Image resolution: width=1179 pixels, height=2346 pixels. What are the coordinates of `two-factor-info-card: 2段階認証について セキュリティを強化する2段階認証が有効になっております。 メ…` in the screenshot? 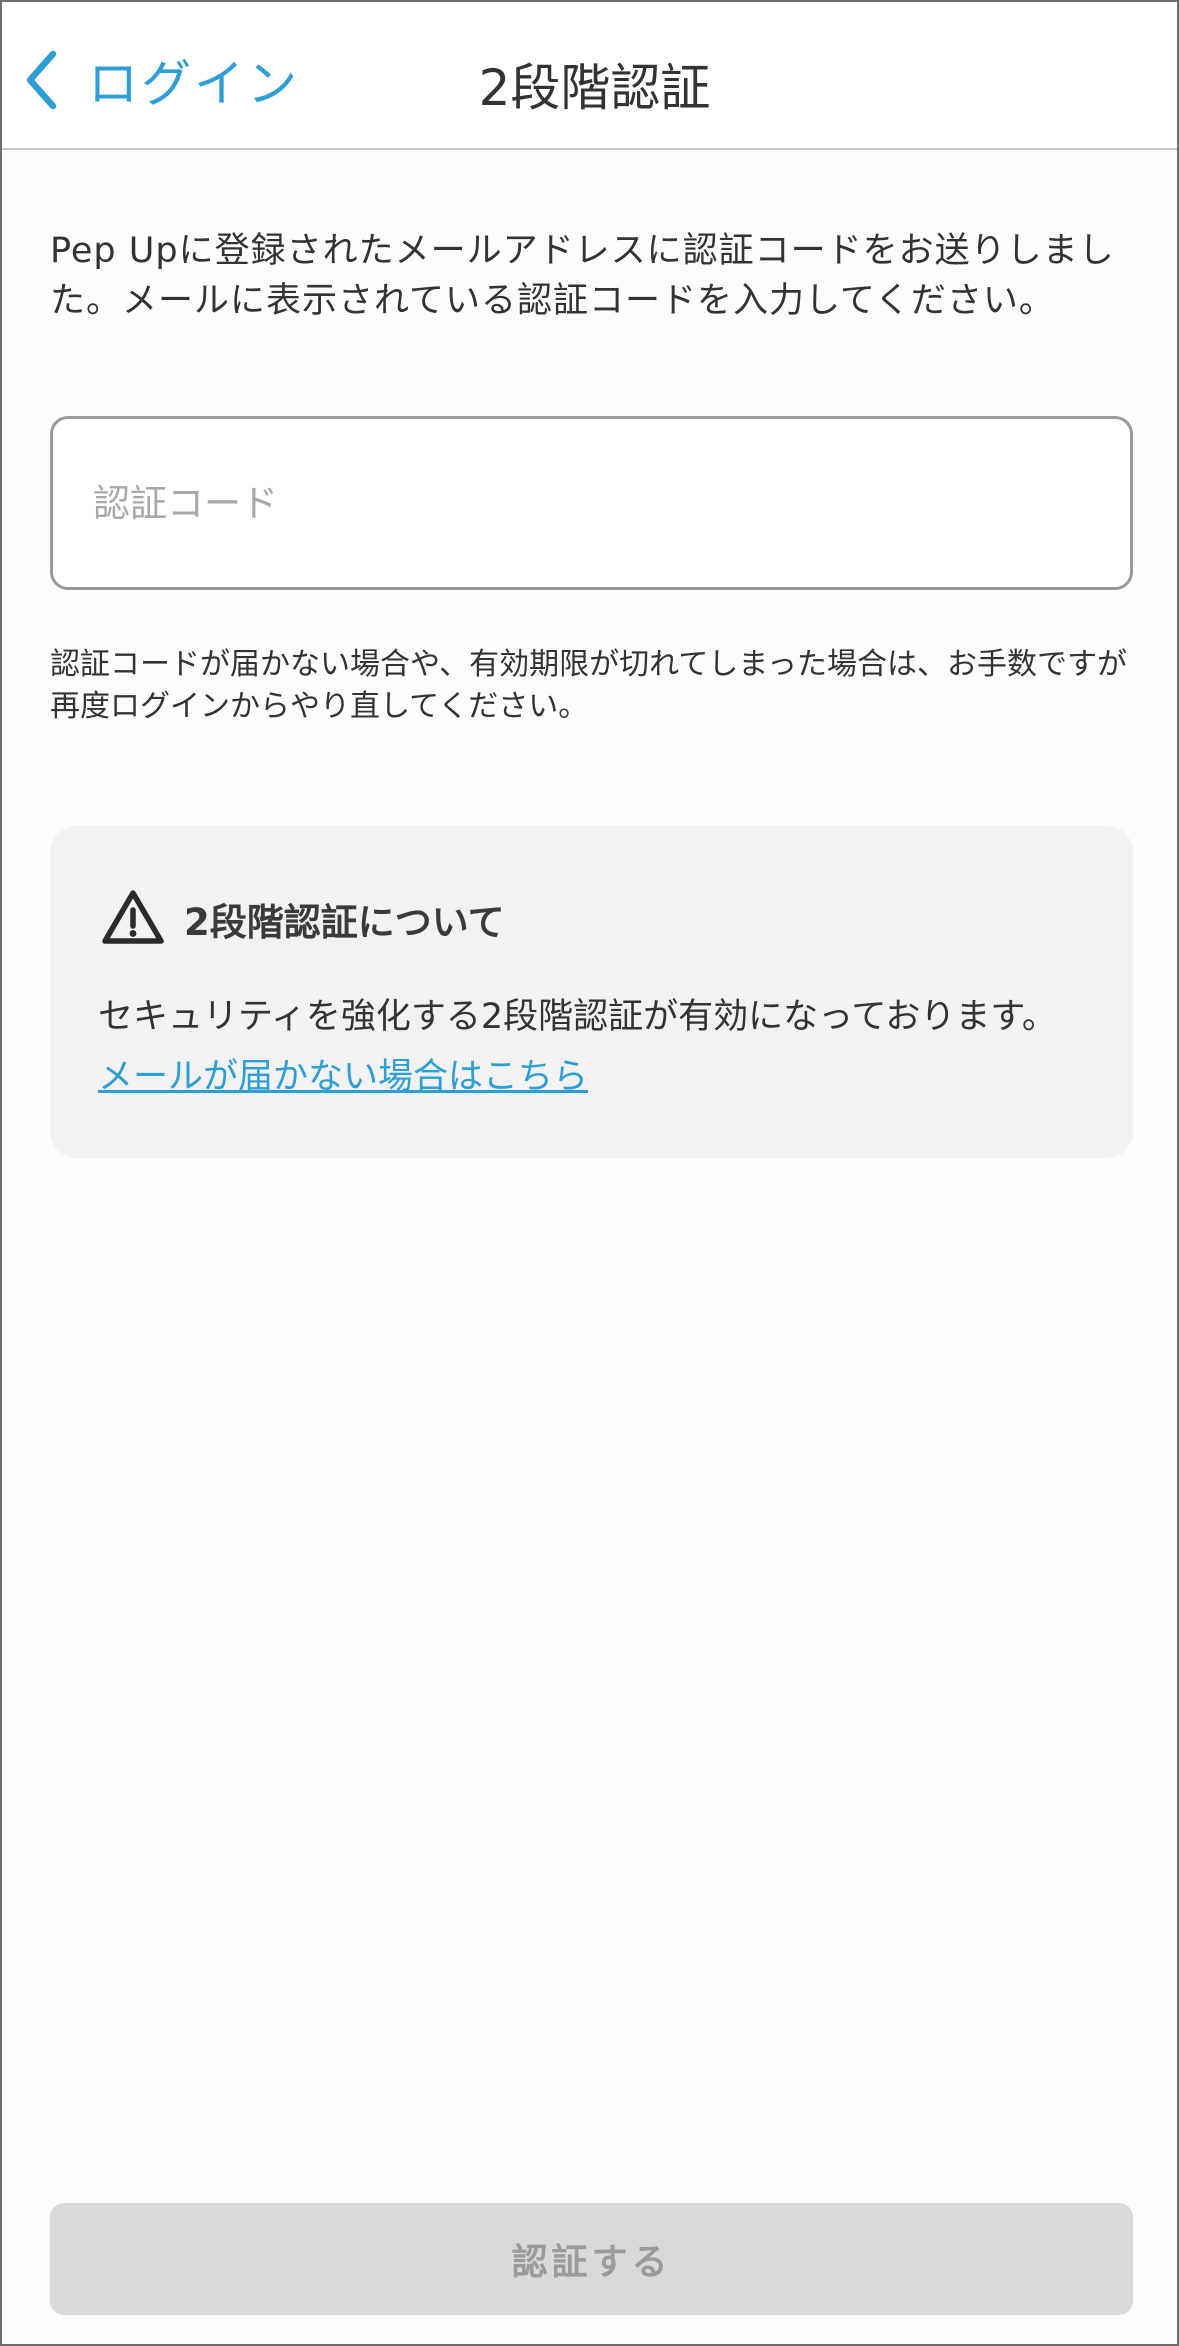 It's located at (591, 992).